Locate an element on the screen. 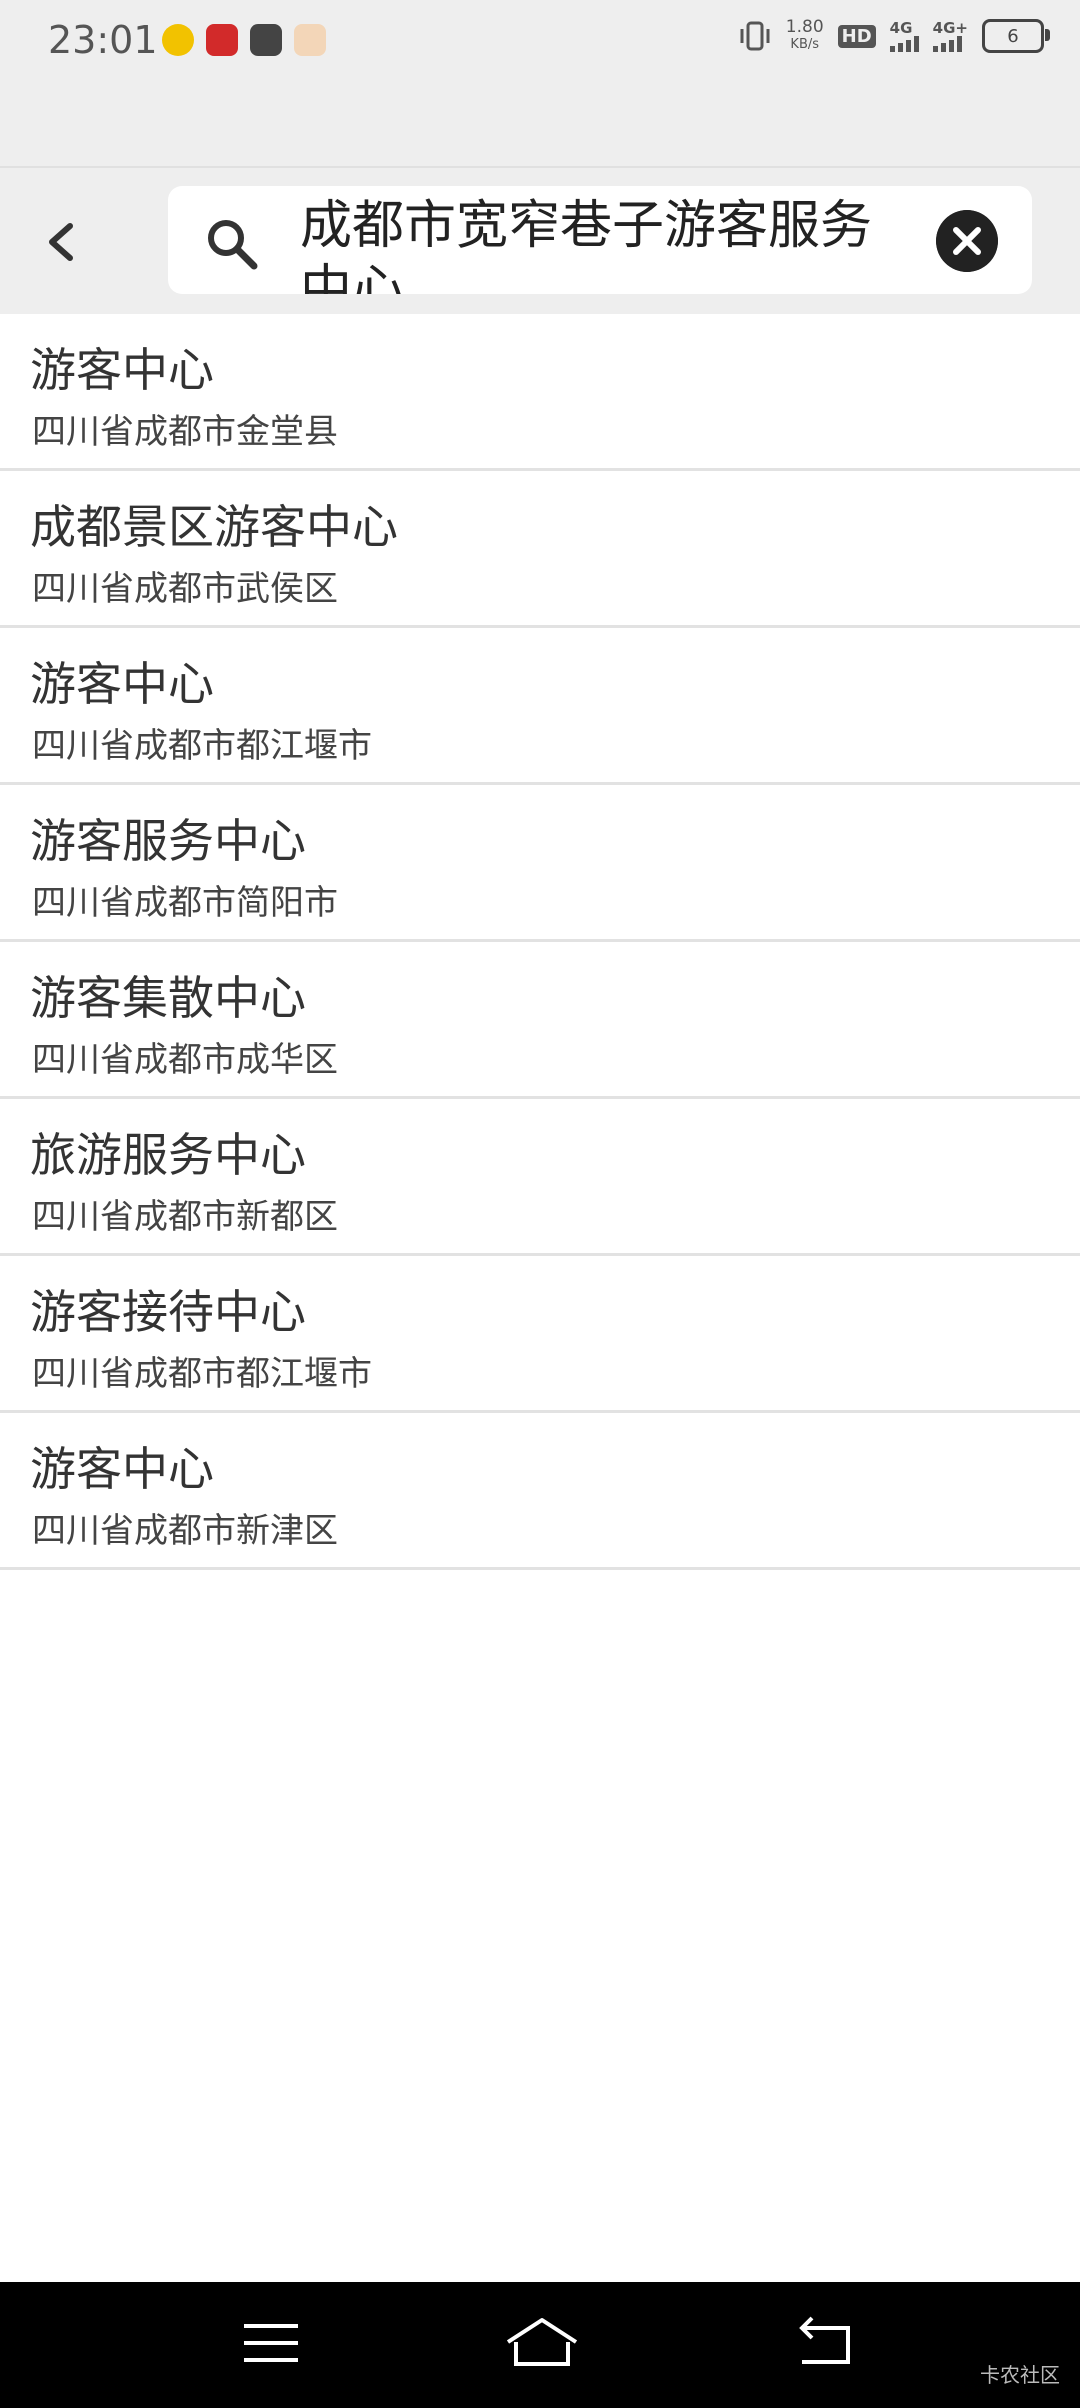  vibrate-icon is located at coordinates (755, 36).